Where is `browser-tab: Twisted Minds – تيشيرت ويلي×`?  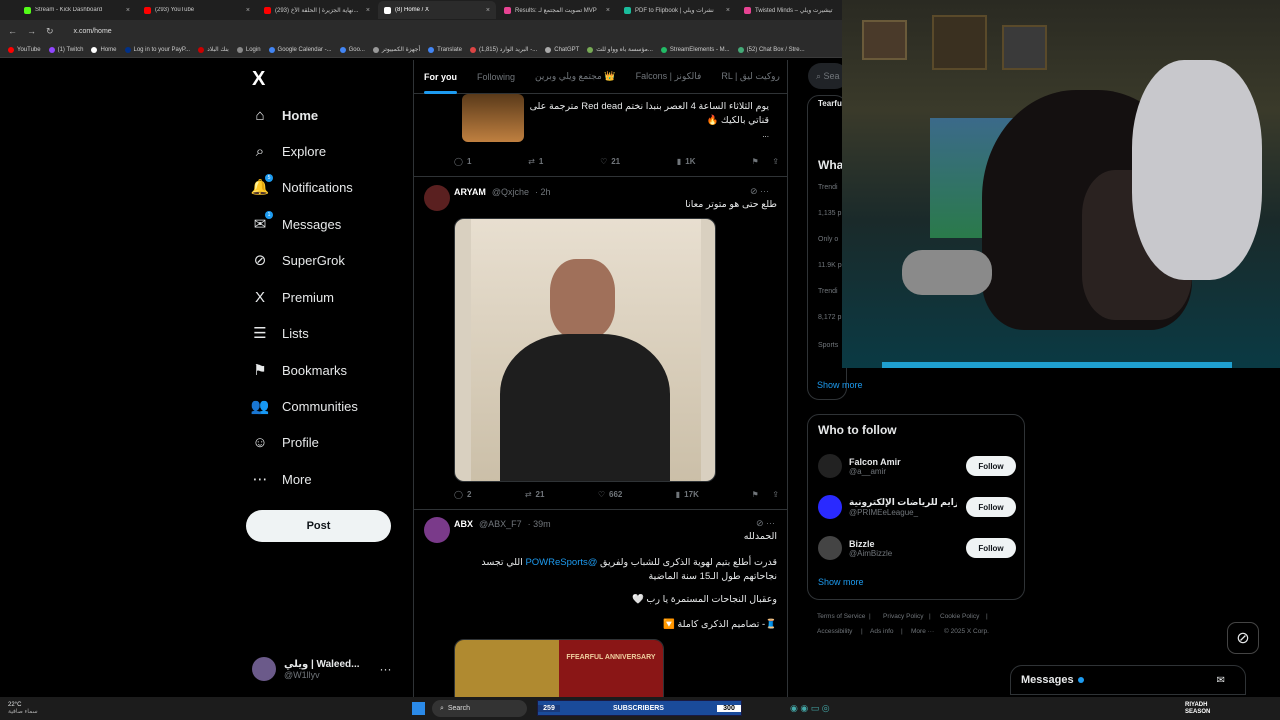
browser-tab: Twisted Minds – تيشيرت ويلي× is located at coordinates (797, 10).